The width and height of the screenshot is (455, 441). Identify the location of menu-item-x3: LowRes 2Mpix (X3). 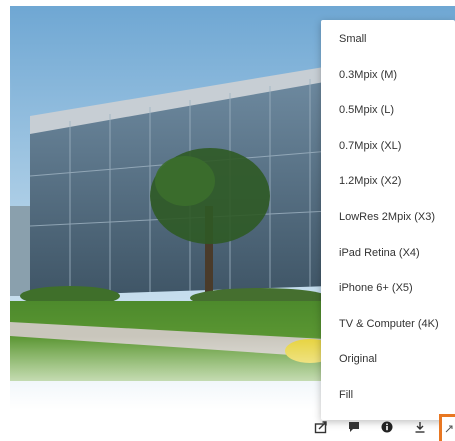
(388, 218).